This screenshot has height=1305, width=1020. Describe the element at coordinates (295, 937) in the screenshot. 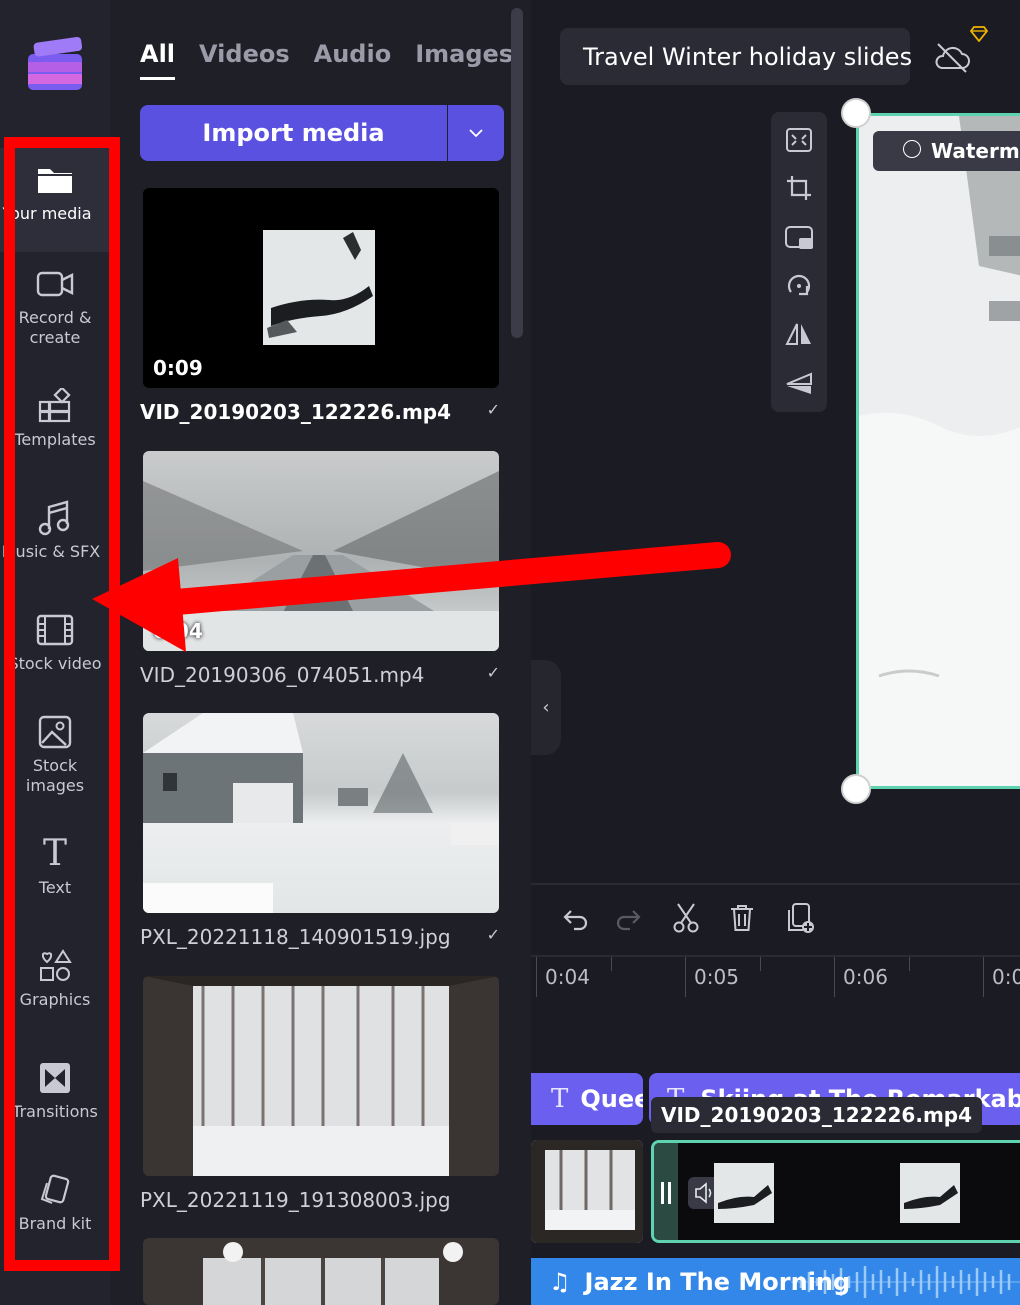

I see `media-filename: PXL_20221118_140901519.jpg` at that location.